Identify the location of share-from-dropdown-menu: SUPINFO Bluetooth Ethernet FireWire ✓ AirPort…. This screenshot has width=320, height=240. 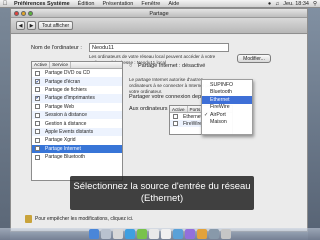
(227, 107).